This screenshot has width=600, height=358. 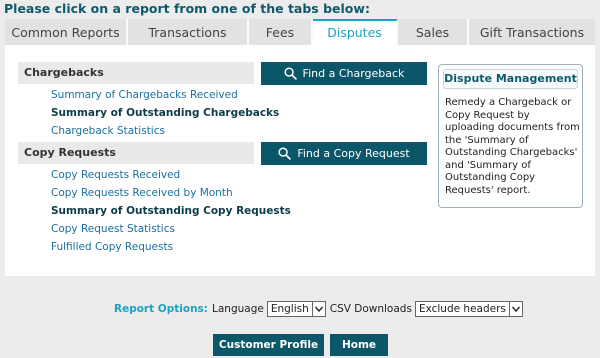 What do you see at coordinates (113, 229) in the screenshot?
I see `link-copy-request-statistics: Copy Request Statistics` at bounding box center [113, 229].